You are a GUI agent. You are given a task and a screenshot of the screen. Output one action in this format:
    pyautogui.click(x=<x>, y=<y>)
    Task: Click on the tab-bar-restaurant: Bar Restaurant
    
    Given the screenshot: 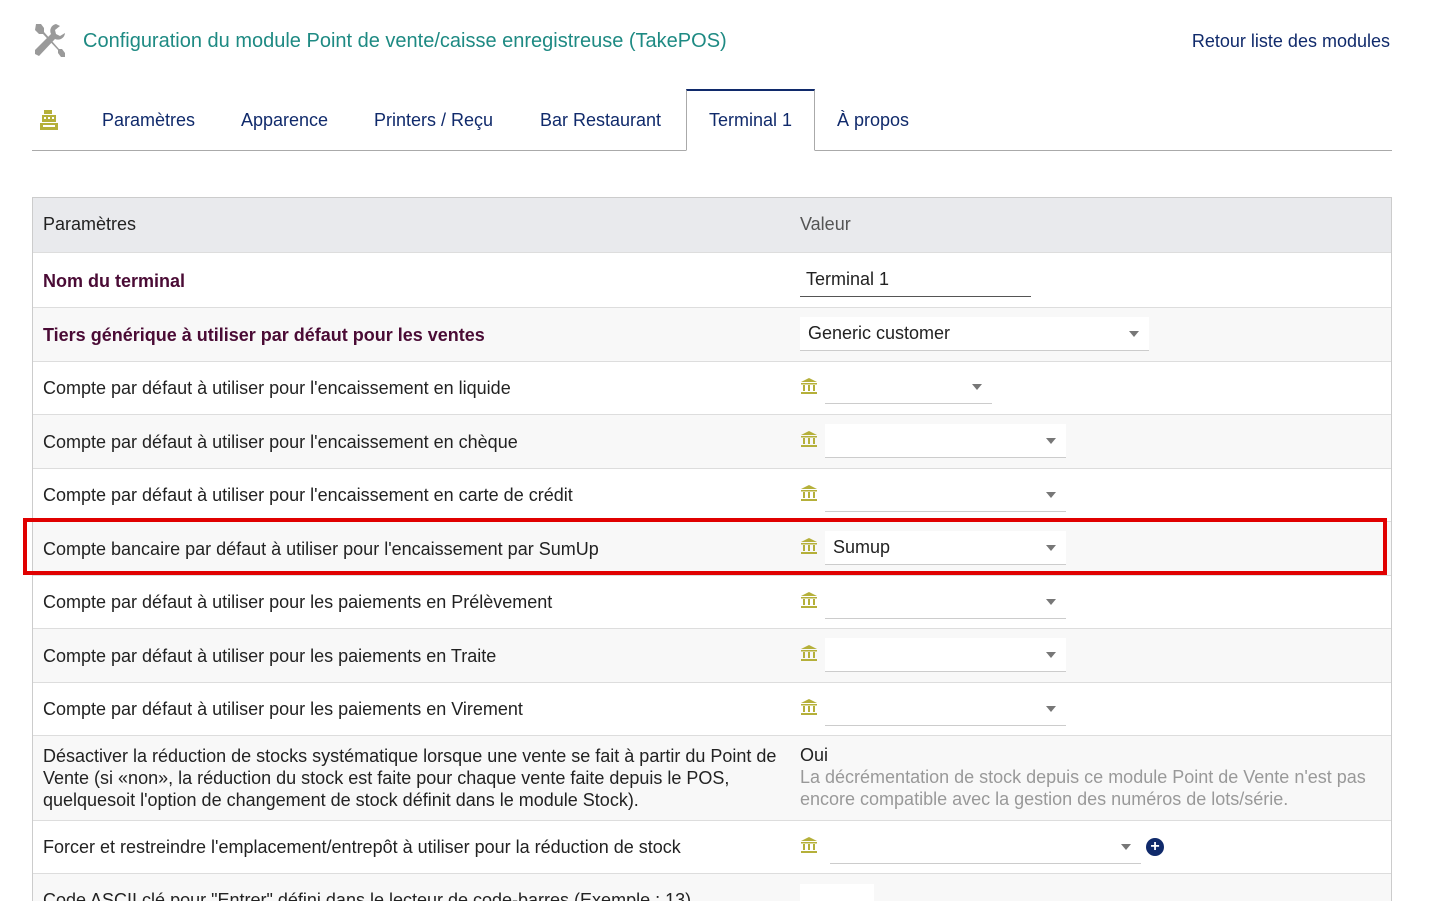 What is the action you would take?
    pyautogui.click(x=600, y=120)
    